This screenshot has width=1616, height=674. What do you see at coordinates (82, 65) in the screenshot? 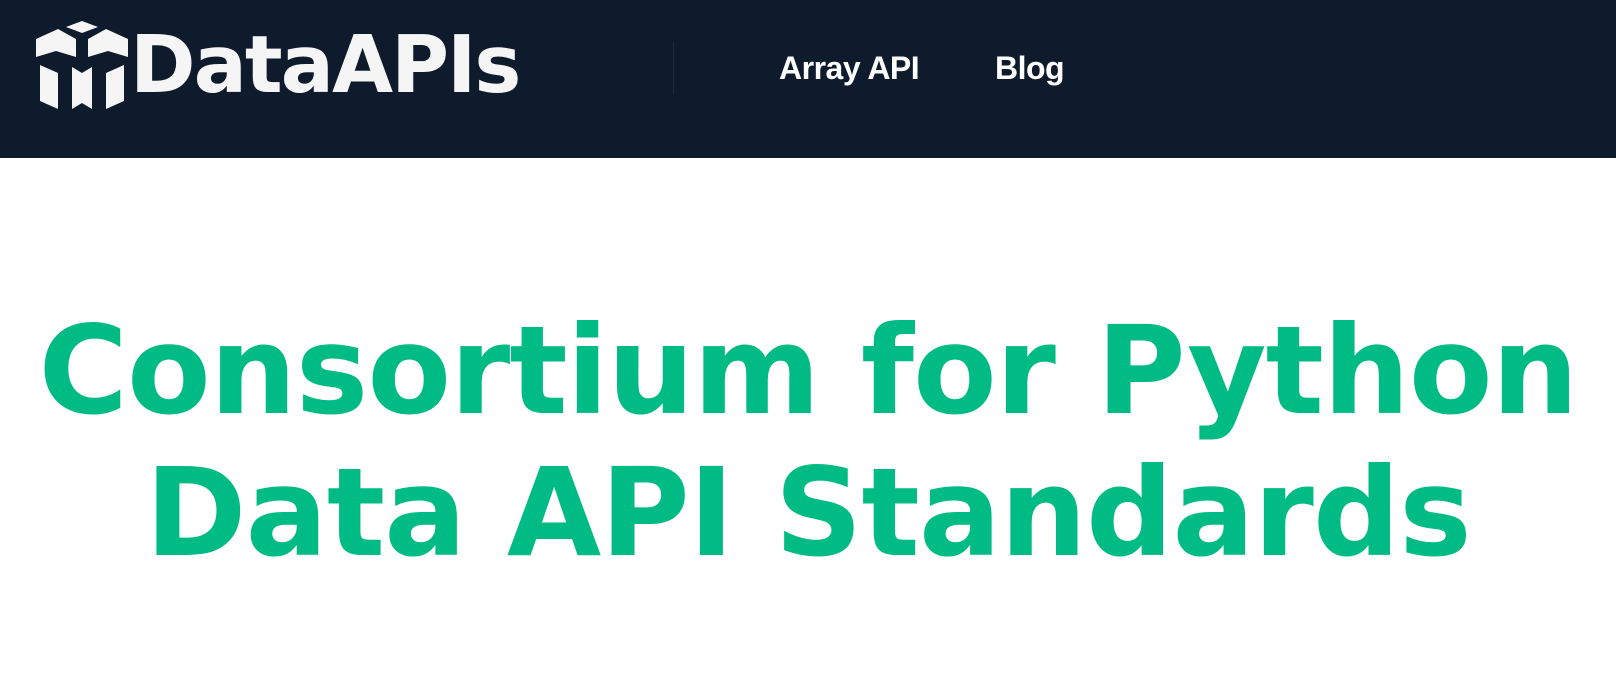
I see `data-apis-logo-icon` at bounding box center [82, 65].